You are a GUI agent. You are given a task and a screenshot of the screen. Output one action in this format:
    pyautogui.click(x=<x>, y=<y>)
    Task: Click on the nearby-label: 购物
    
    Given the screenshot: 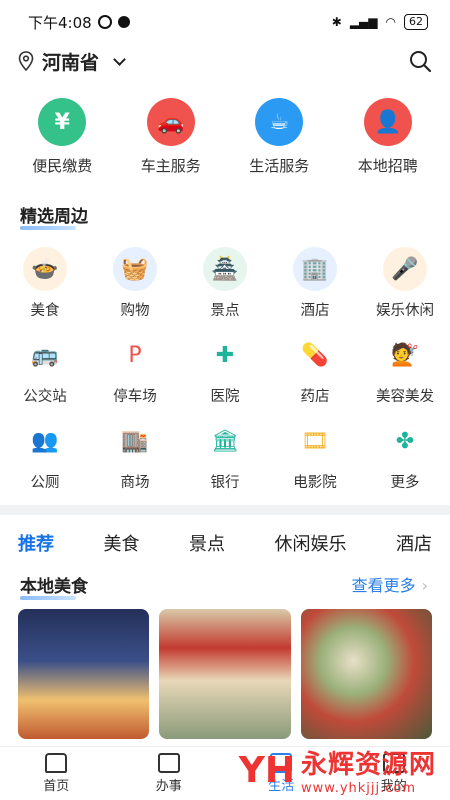 What is the action you would take?
    pyautogui.click(x=135, y=311)
    